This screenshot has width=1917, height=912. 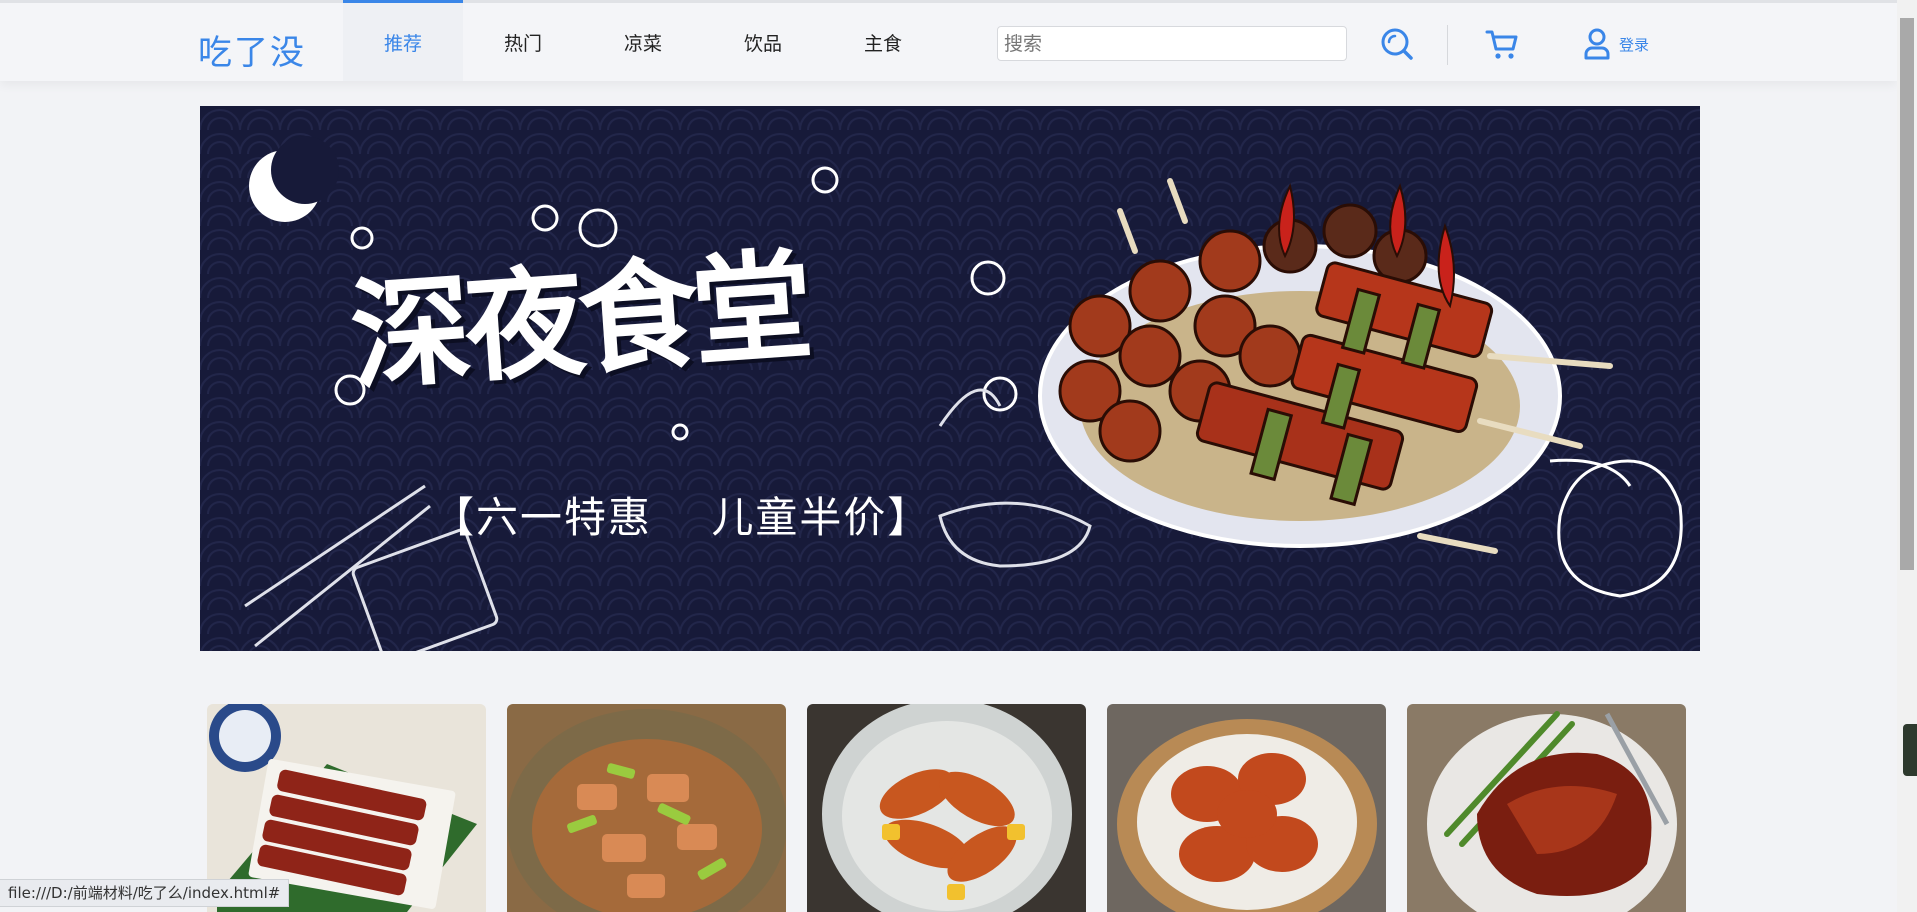 I want to click on scrollbar-thumb, so click(x=1907, y=294).